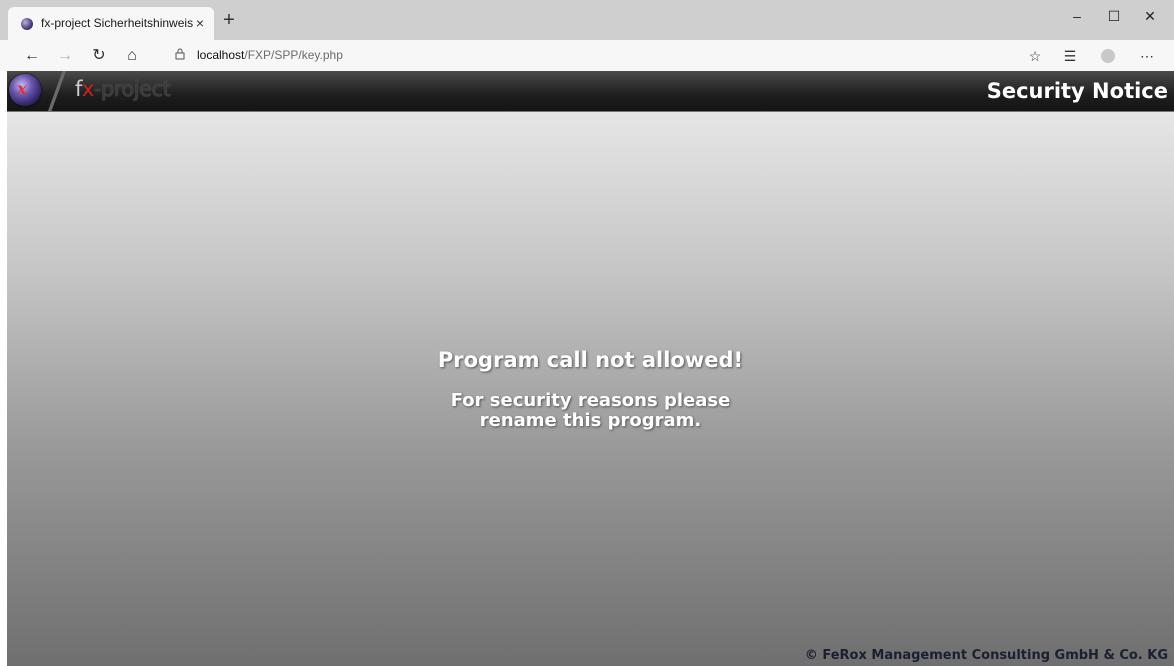  What do you see at coordinates (229, 20) in the screenshot?
I see `new-tab-button: +` at bounding box center [229, 20].